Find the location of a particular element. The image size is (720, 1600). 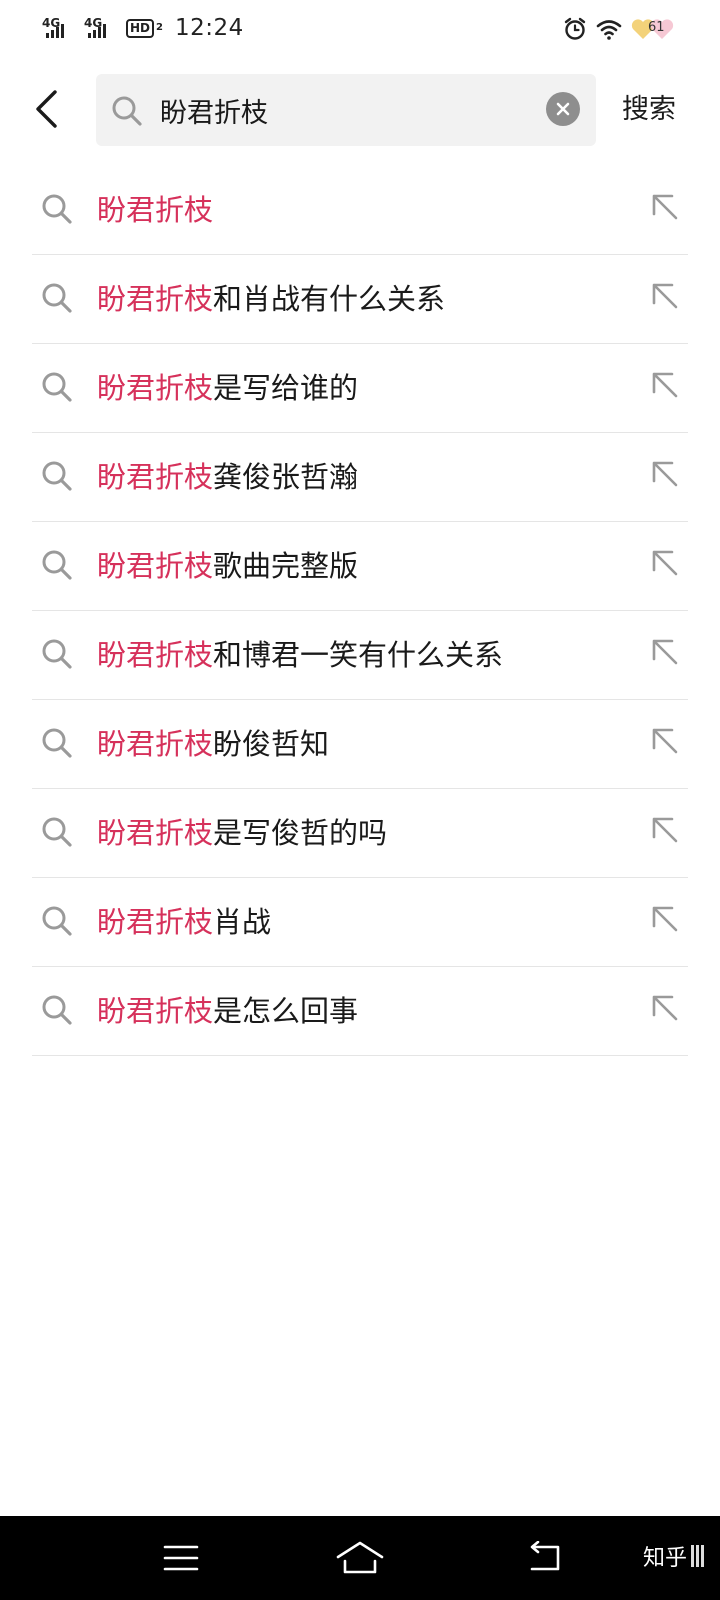

back-icon is located at coordinates (545, 1556).